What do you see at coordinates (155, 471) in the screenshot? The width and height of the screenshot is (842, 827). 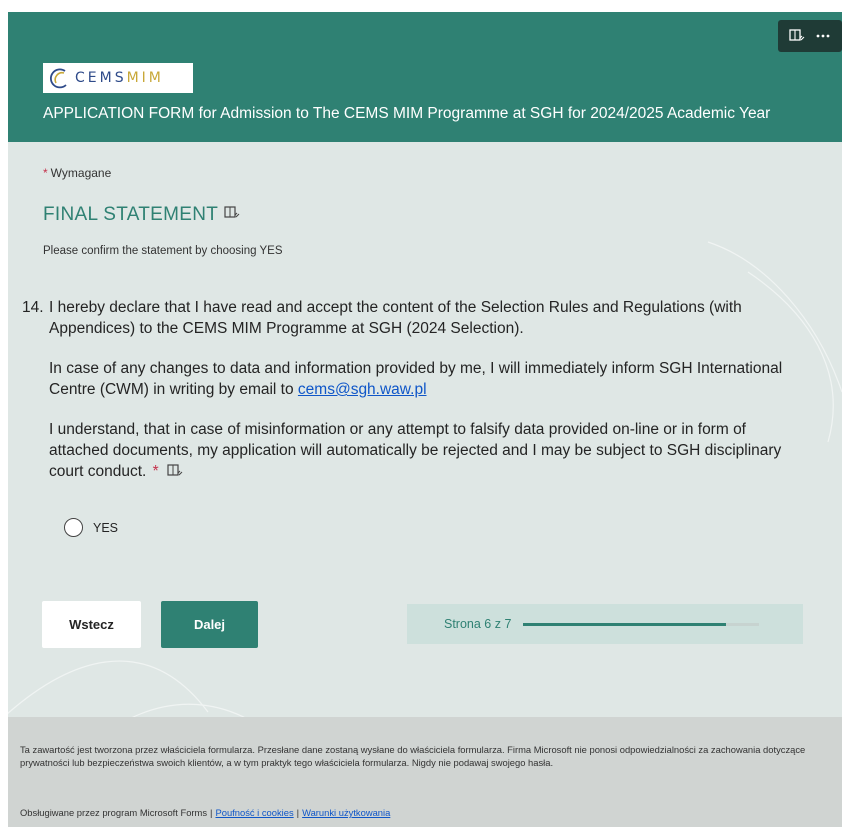 I see `question-required-star: *` at bounding box center [155, 471].